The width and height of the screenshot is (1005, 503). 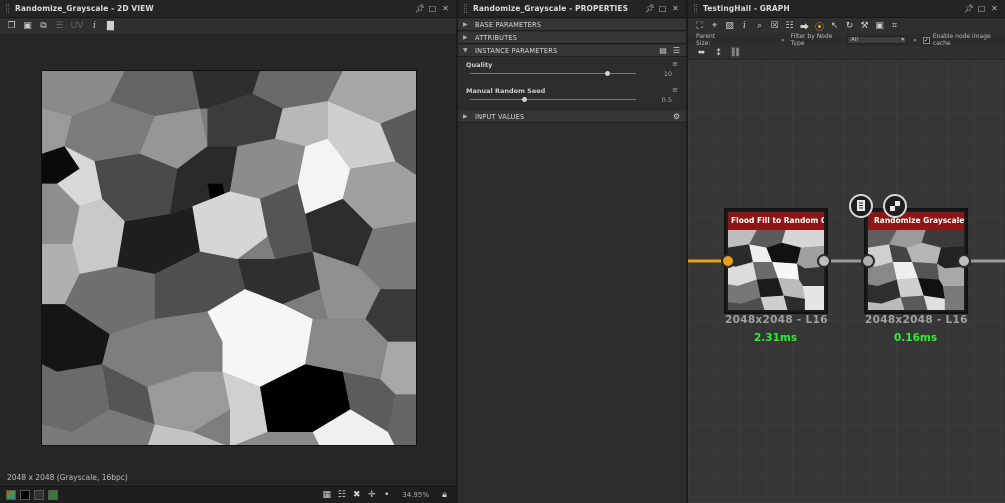 I want to click on pan-icon: ✛, so click(x=371, y=495).